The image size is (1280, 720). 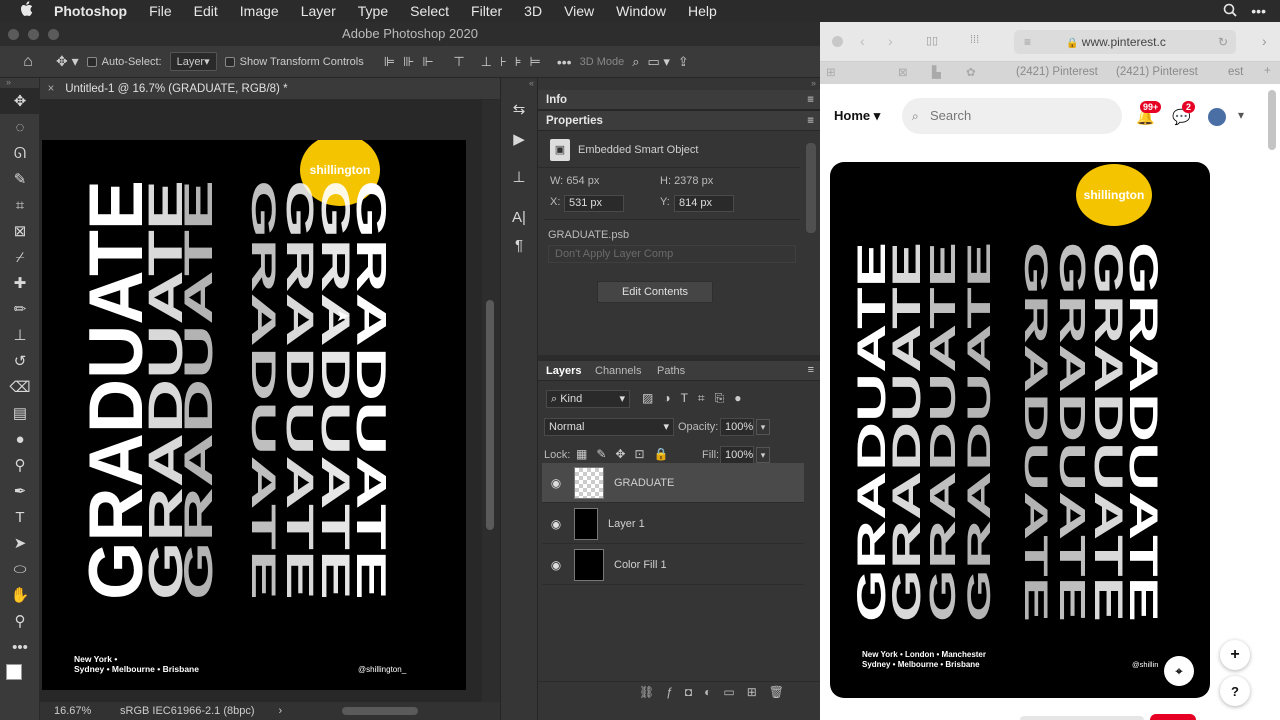 I want to click on menu-filter: Filter, so click(x=486, y=11).